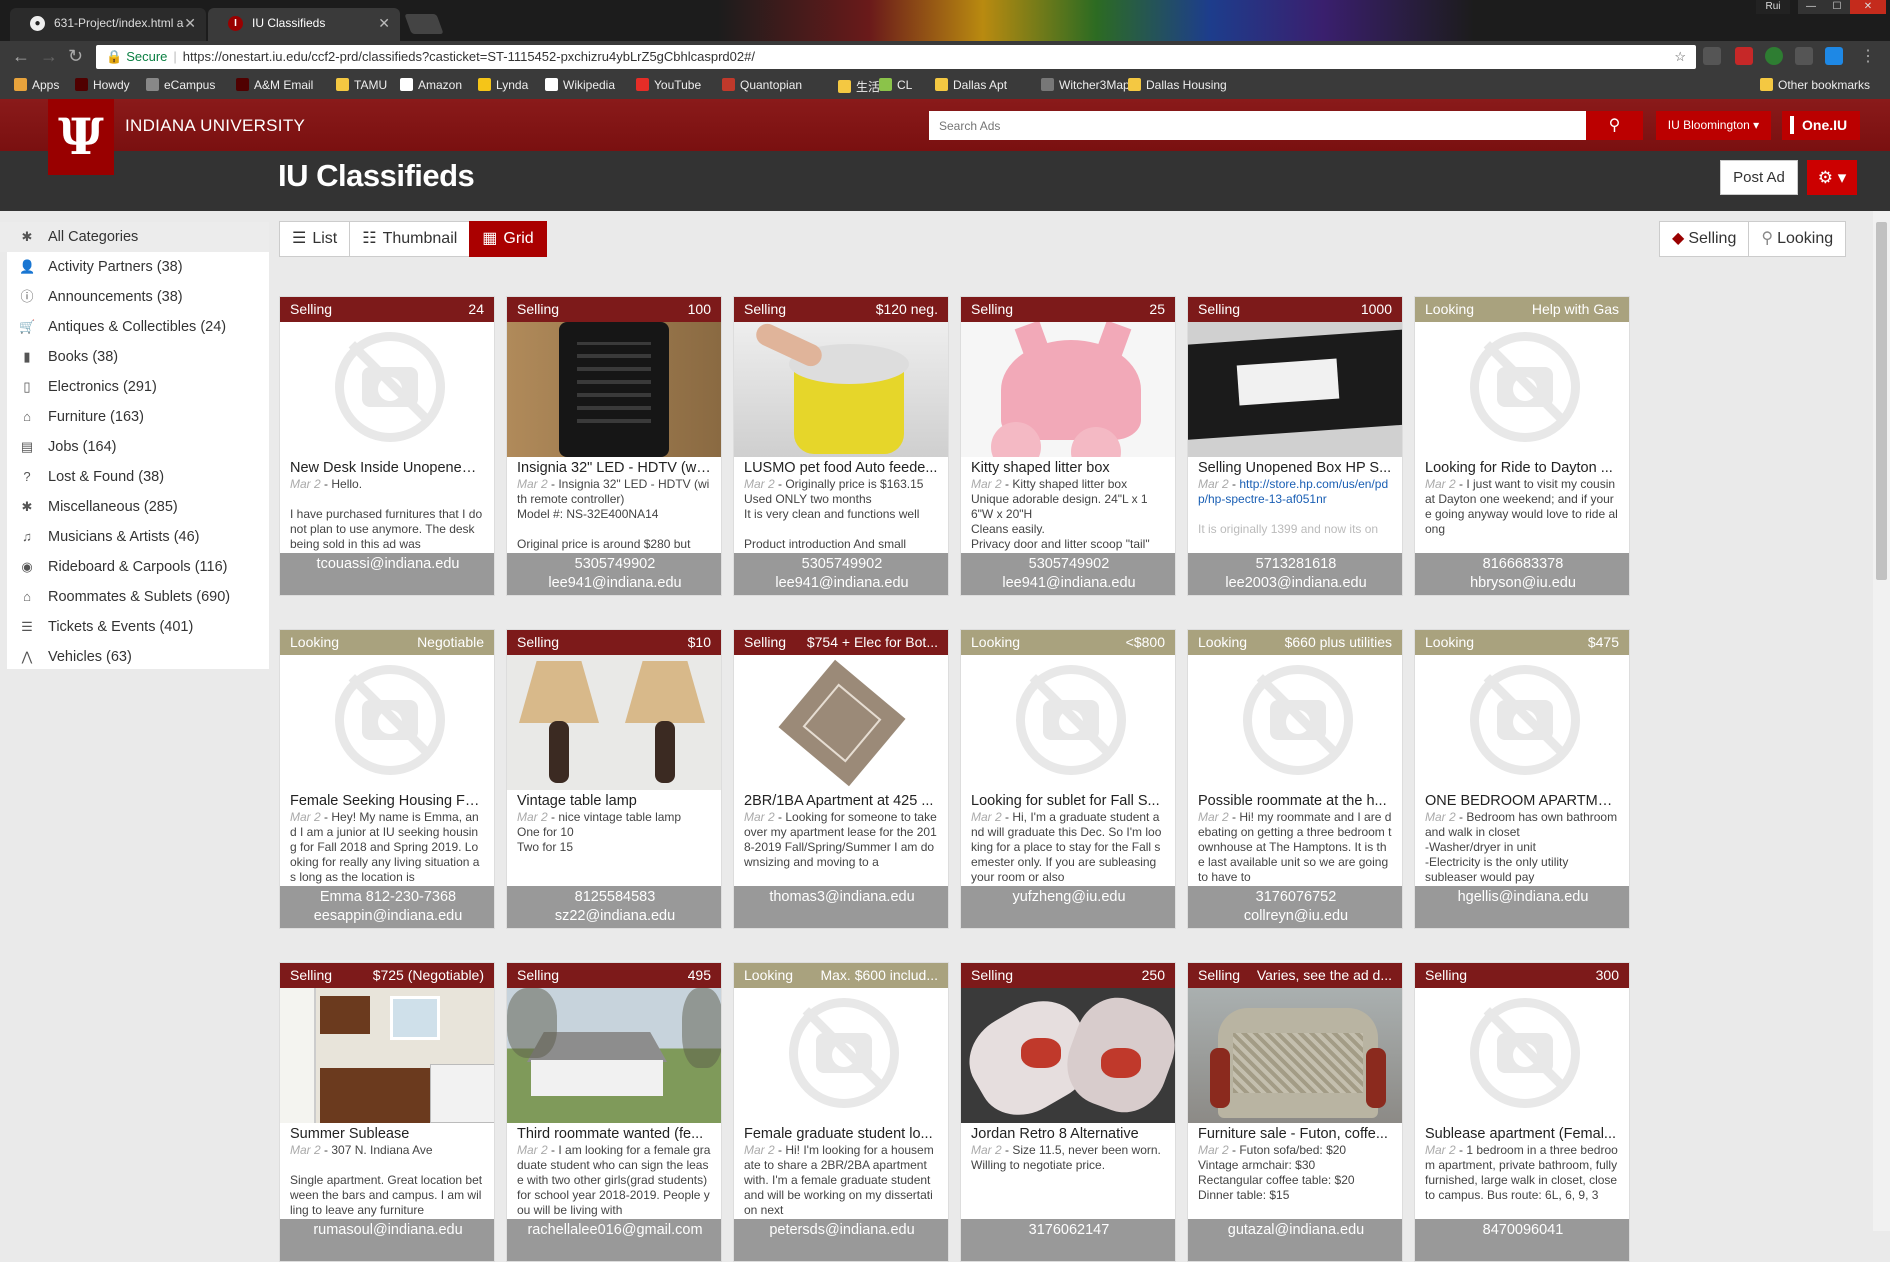 Image resolution: width=1890 pixels, height=1262 pixels. What do you see at coordinates (1832, 177) in the screenshot?
I see `settings-button: ⚙ ▾` at bounding box center [1832, 177].